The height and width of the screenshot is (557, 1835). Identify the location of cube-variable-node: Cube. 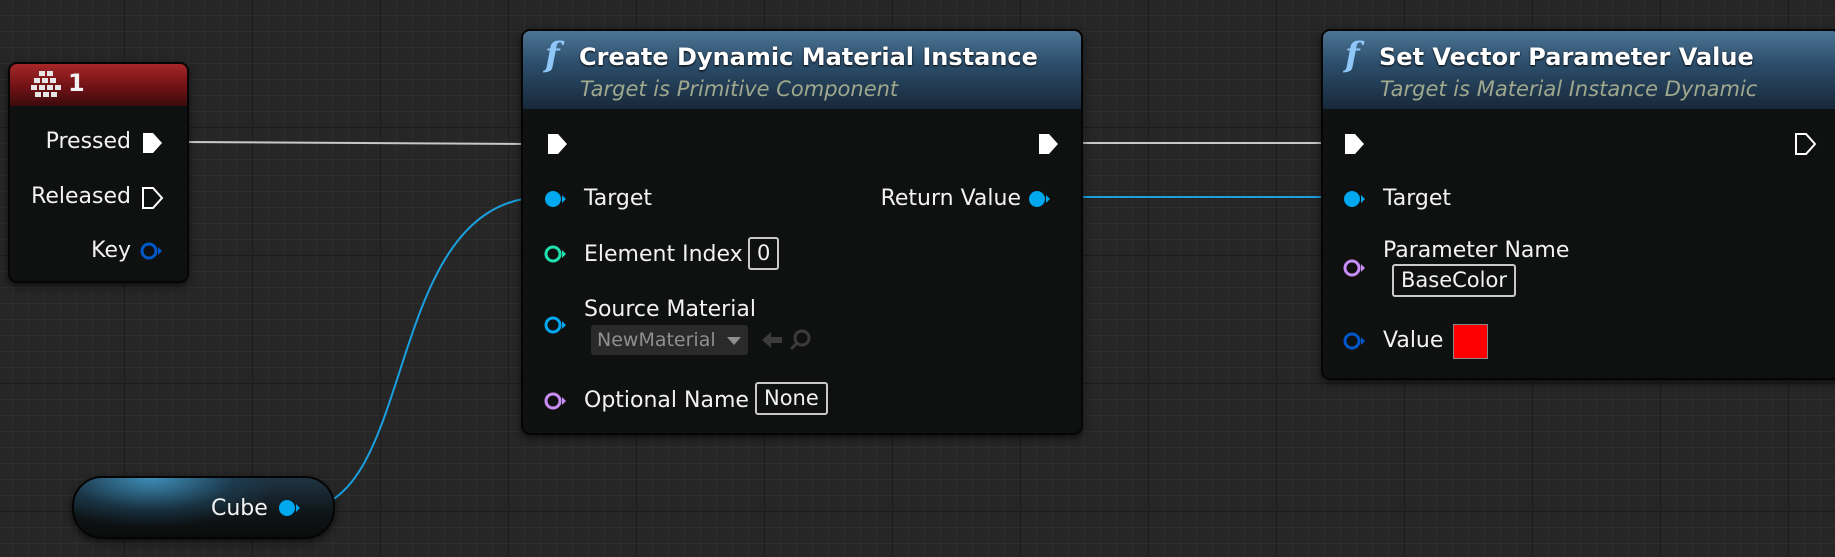
(203, 507).